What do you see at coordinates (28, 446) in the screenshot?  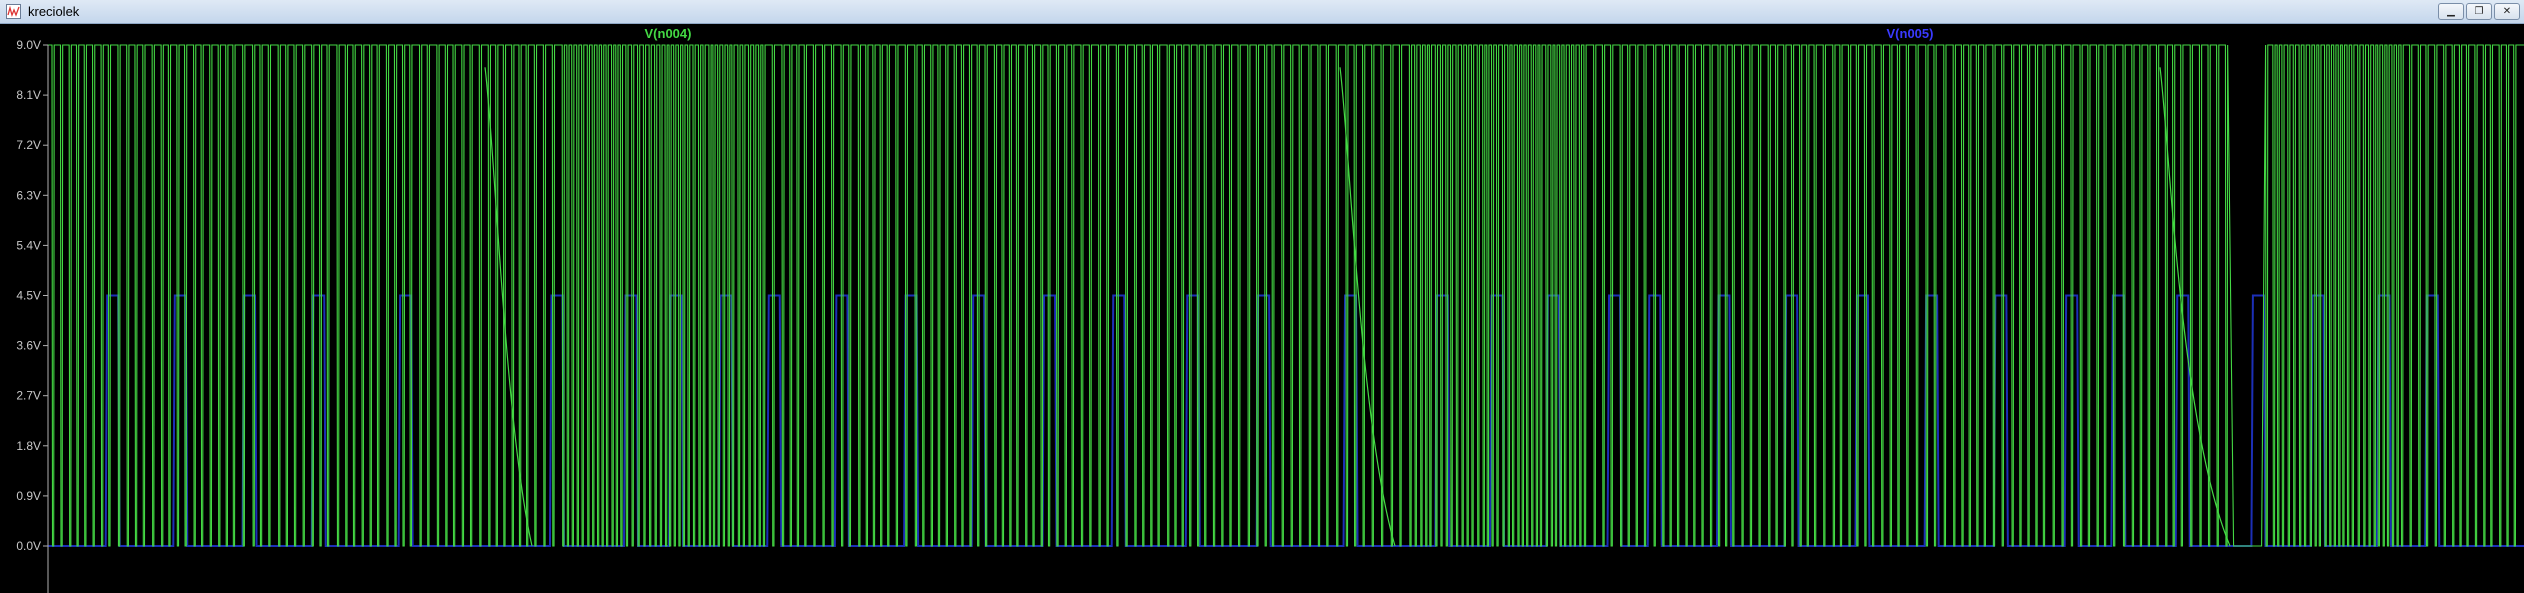 I see `y-tick-label: 1.8V` at bounding box center [28, 446].